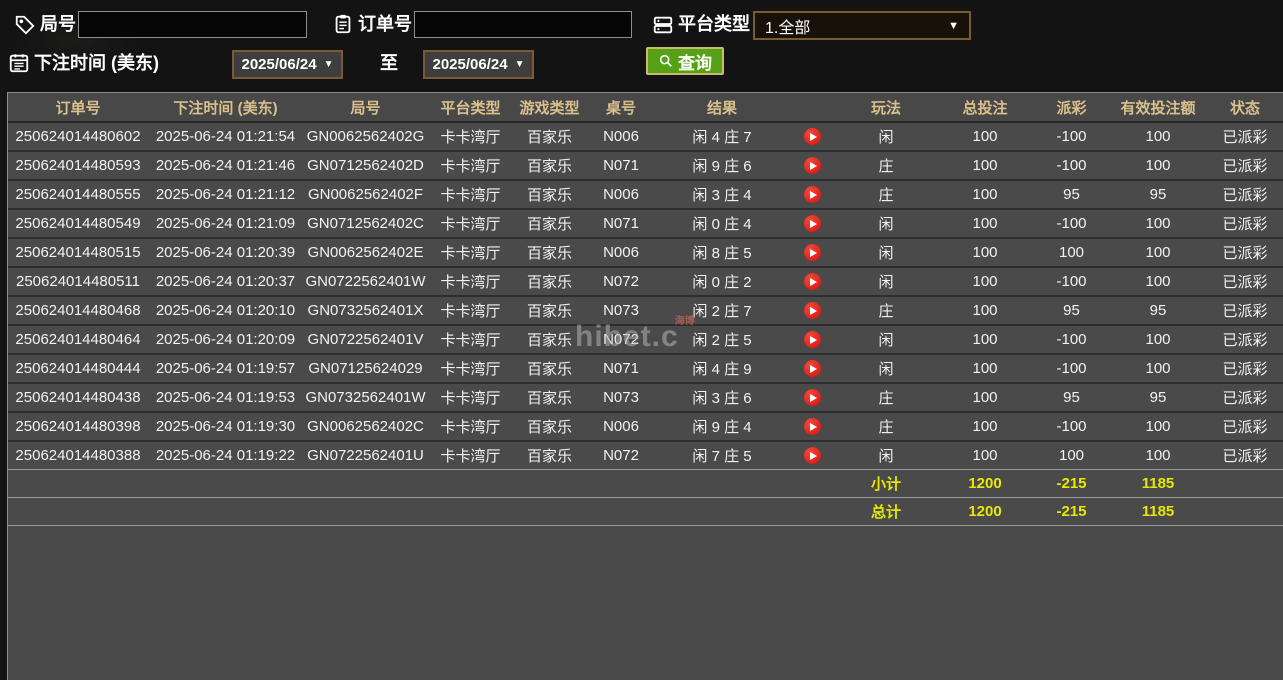  Describe the element at coordinates (328, 64) in the screenshot. I see `chevron-down-icon: ▼` at that location.